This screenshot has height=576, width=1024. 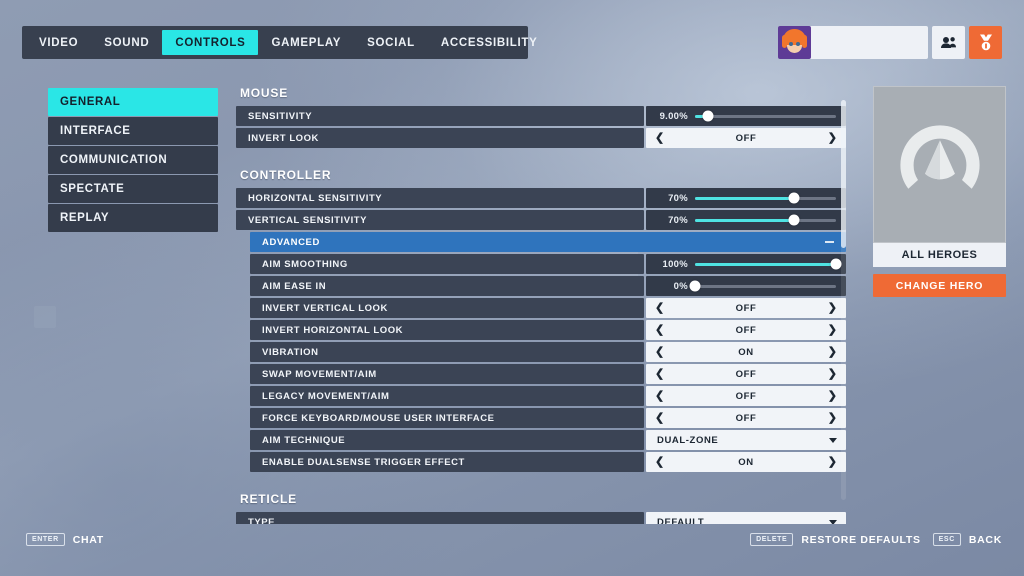 I want to click on setting-row-force-keyboard-mouse-user-interface: FORCE KEYBOARD/MOUSE USER INTERFACE ❮ OFF ❯, so click(x=548, y=418).